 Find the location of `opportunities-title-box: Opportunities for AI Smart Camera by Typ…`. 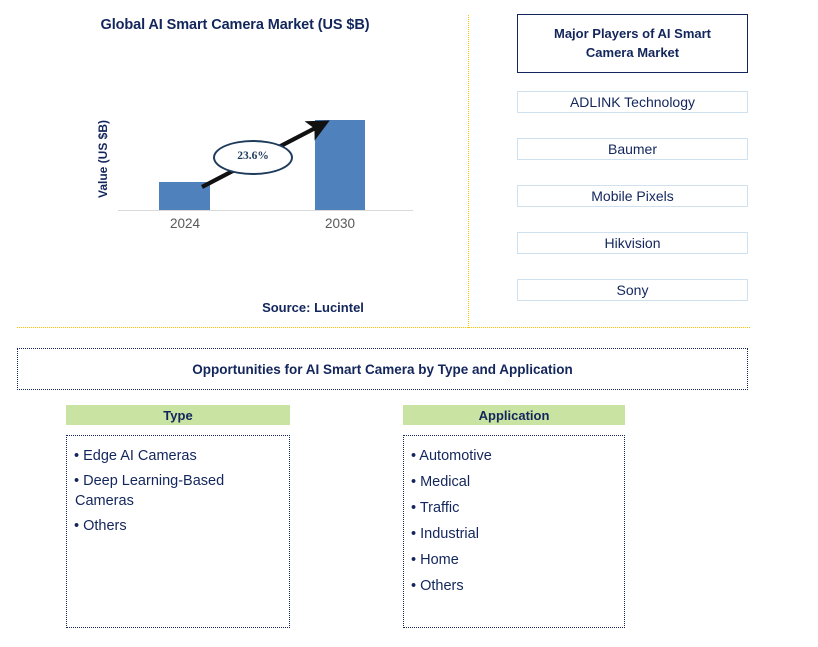

opportunities-title-box: Opportunities for AI Smart Camera by Typ… is located at coordinates (382, 369).